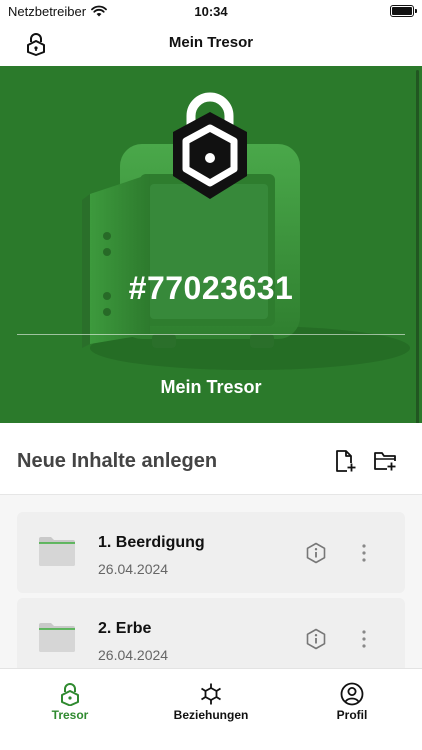  What do you see at coordinates (70, 694) in the screenshot?
I see `lock-icon` at bounding box center [70, 694].